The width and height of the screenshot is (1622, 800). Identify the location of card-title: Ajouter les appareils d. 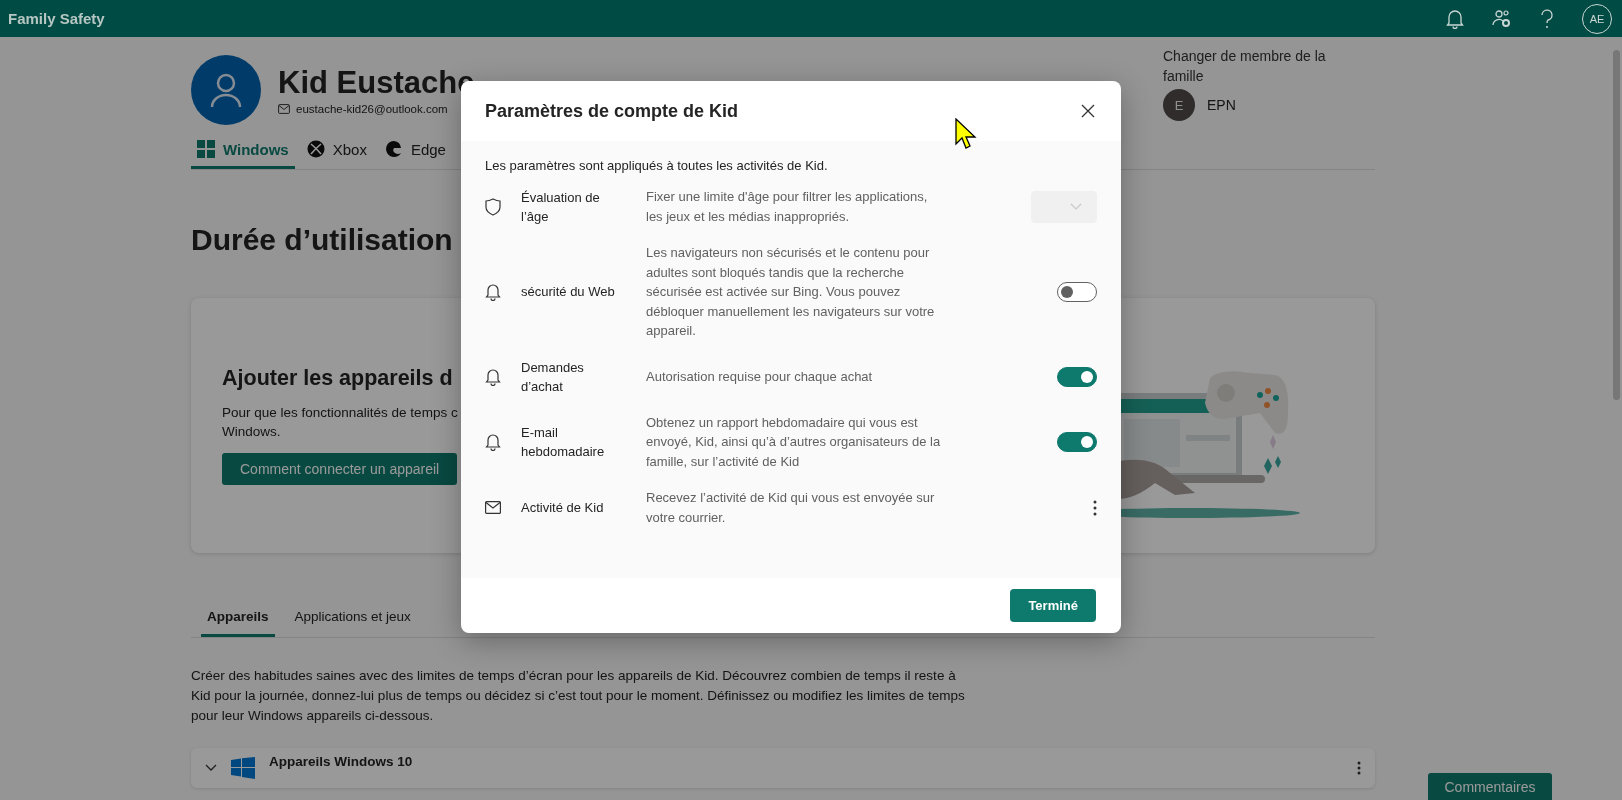
(338, 378).